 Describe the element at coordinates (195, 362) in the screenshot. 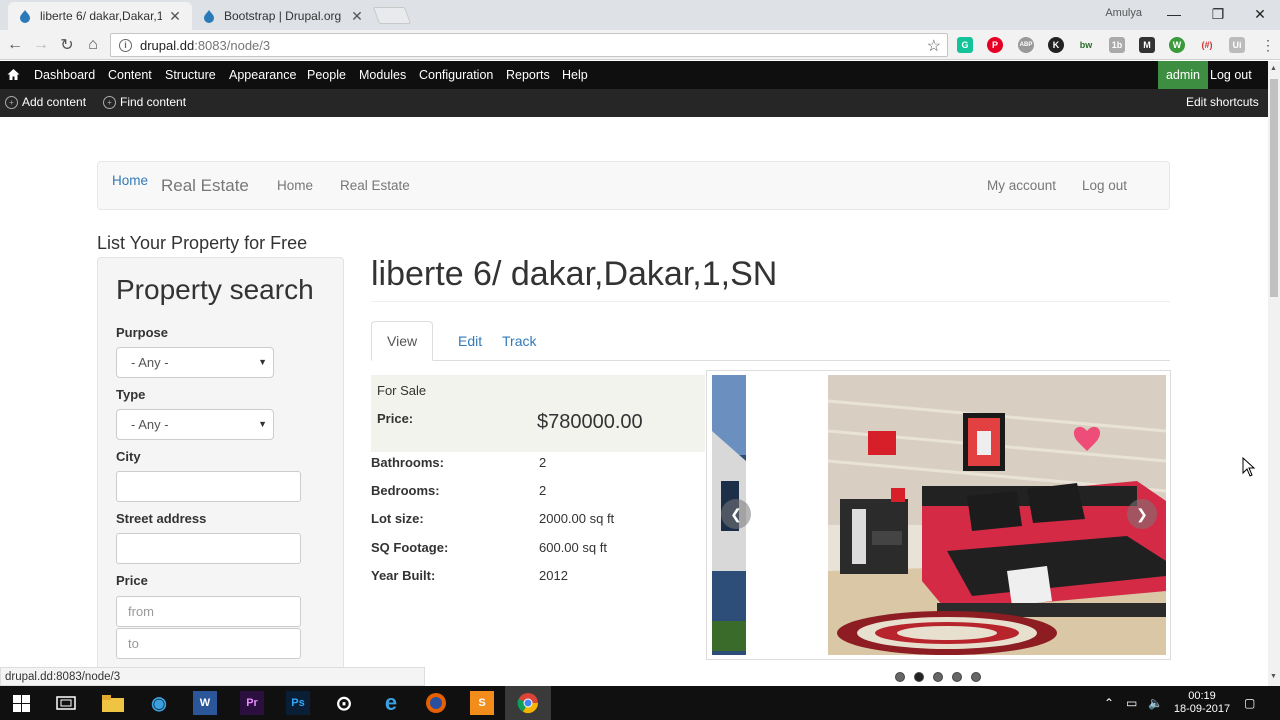

I see `purpose-select: - Any - ▼` at that location.